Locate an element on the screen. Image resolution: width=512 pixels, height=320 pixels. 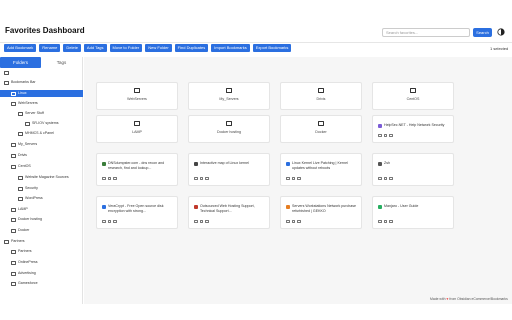
tree-item: WordPress is located at coordinates (30, 198).